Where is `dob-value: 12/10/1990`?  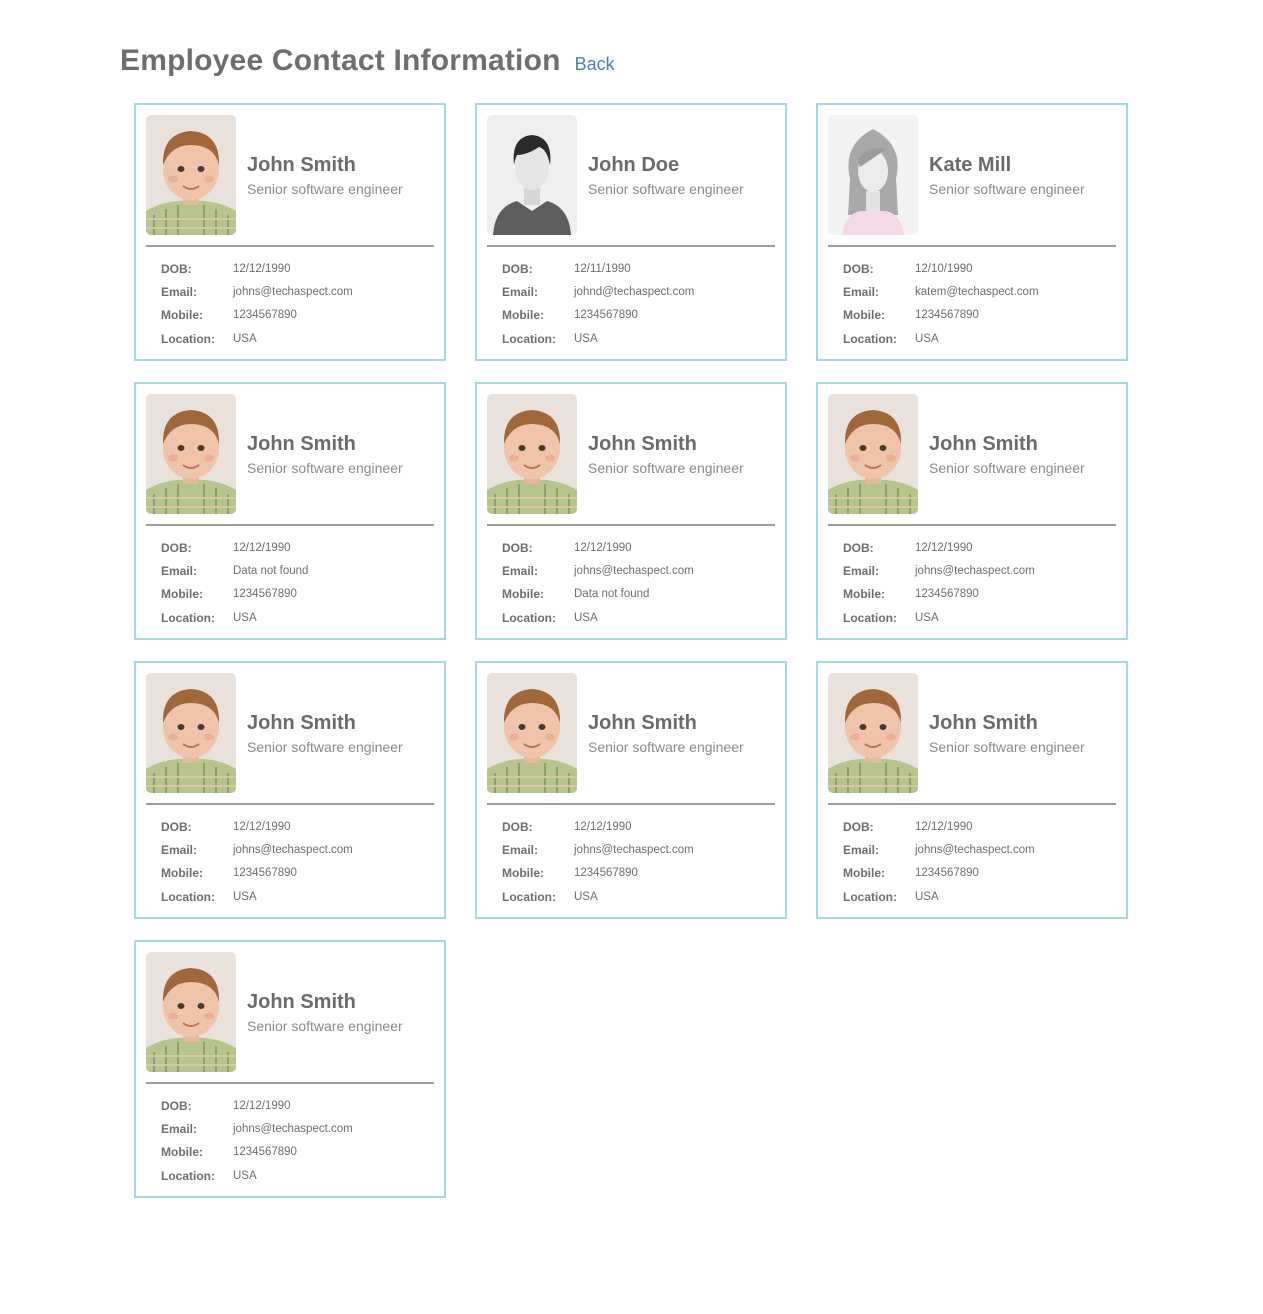
dob-value: 12/10/1990 is located at coordinates (944, 268).